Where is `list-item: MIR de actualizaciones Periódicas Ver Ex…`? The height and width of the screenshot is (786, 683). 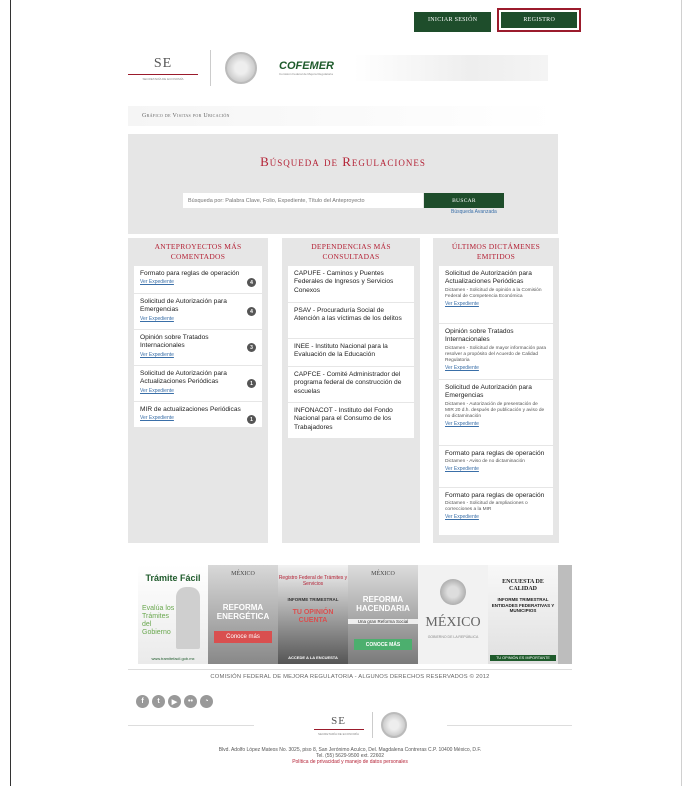
list-item: MIR de actualizaciones Periódicas Ver Ex… is located at coordinates (198, 415).